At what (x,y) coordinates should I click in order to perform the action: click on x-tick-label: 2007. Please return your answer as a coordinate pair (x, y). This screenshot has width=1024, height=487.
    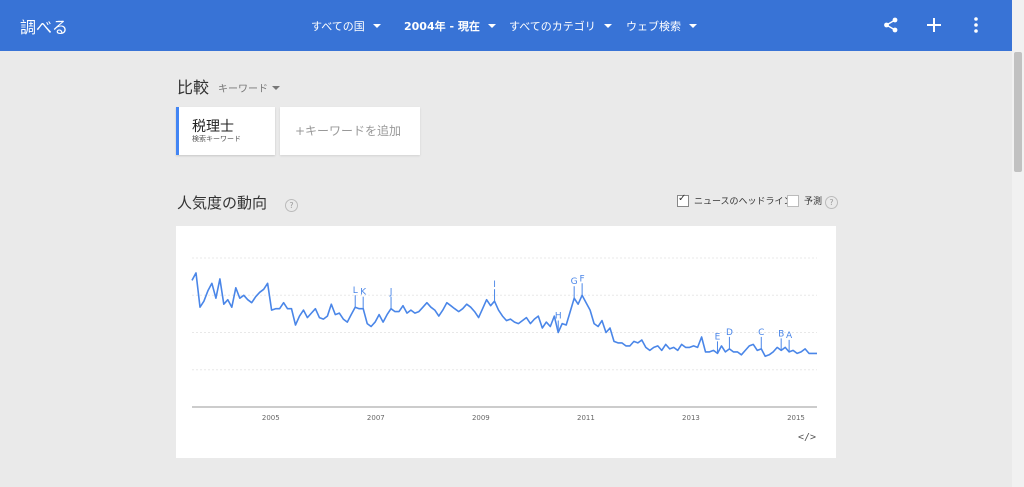
    Looking at the image, I should click on (376, 418).